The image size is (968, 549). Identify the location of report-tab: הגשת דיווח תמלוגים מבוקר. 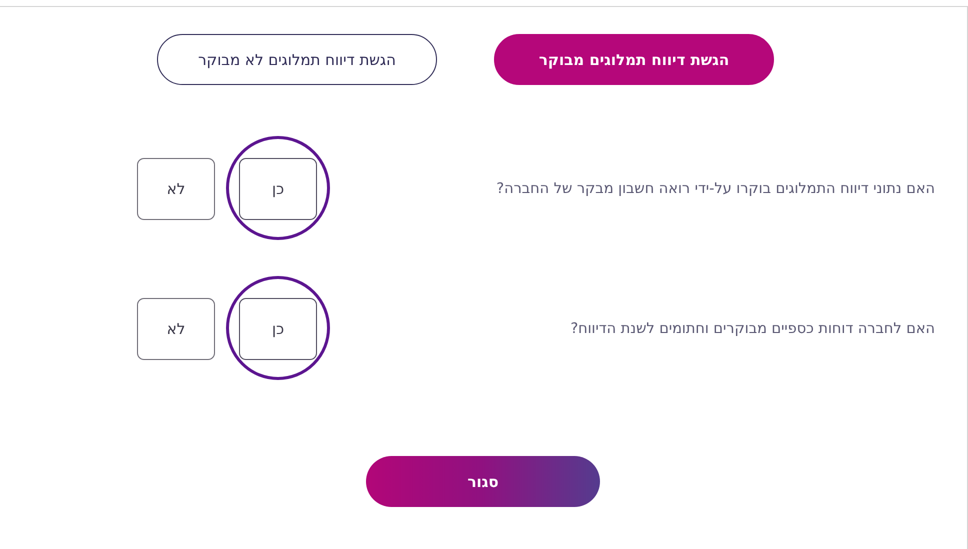
(634, 59).